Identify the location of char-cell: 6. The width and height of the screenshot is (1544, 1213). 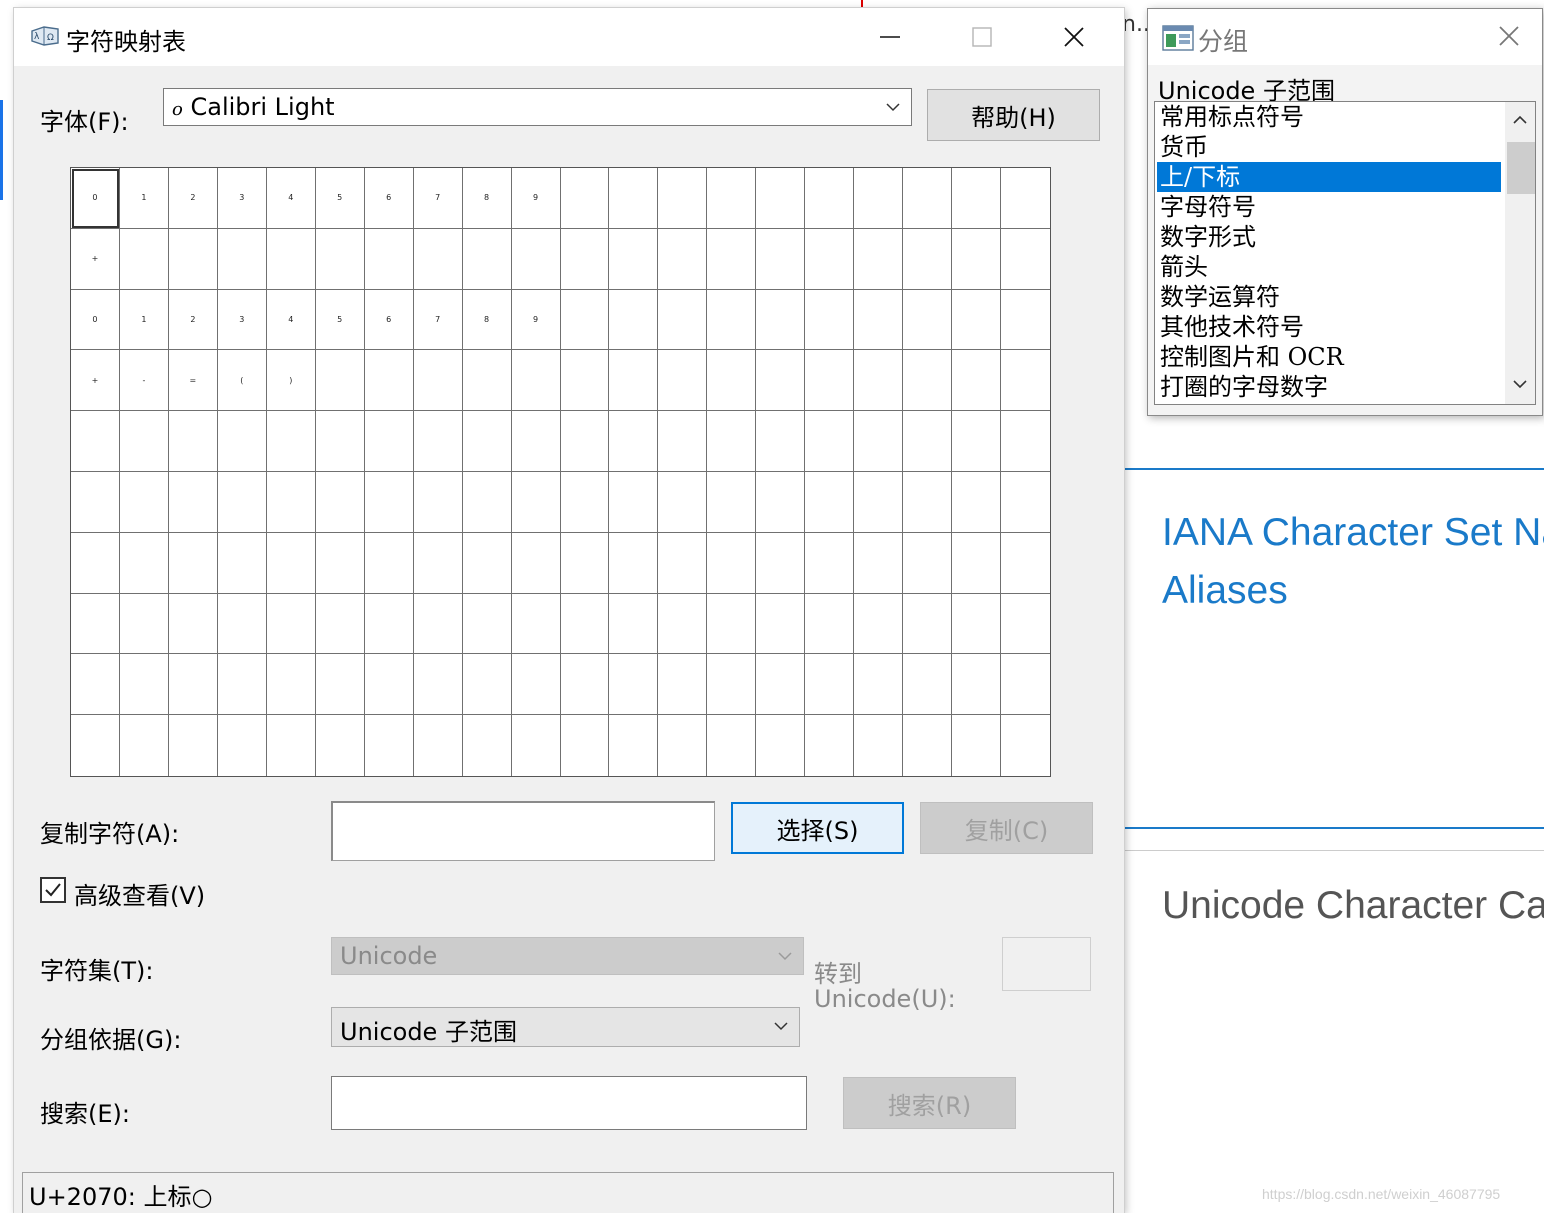
(389, 198).